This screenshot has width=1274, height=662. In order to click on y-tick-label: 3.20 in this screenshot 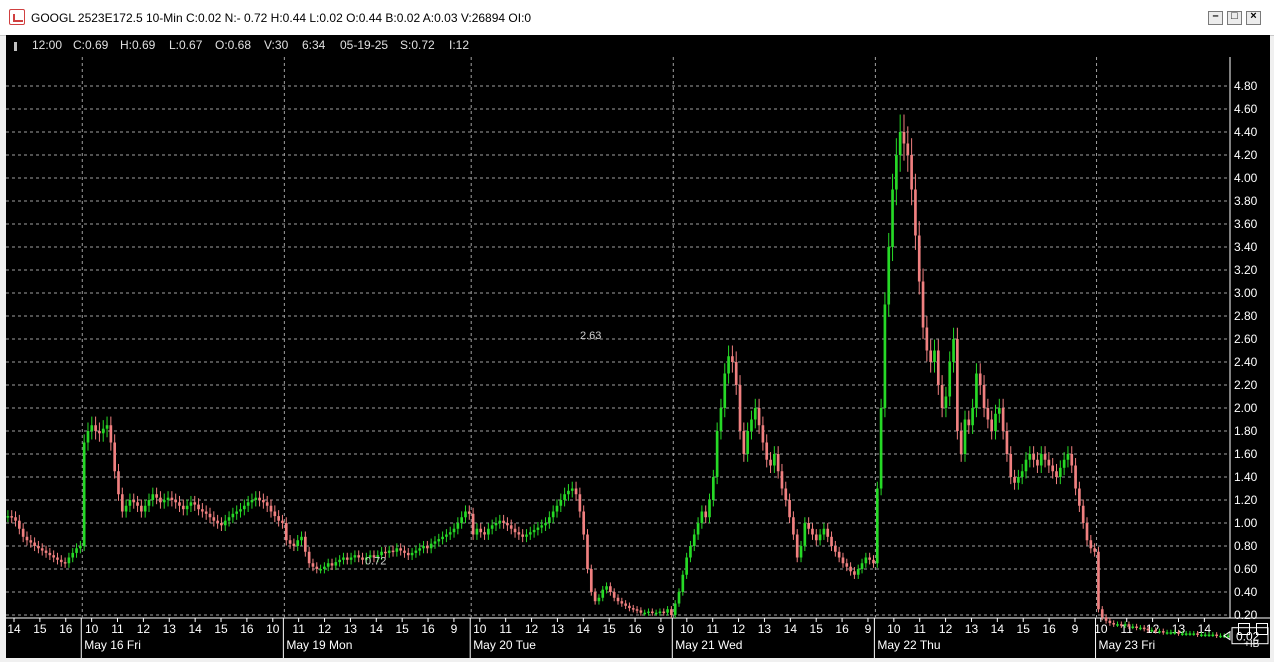, I will do `click(1246, 270)`.